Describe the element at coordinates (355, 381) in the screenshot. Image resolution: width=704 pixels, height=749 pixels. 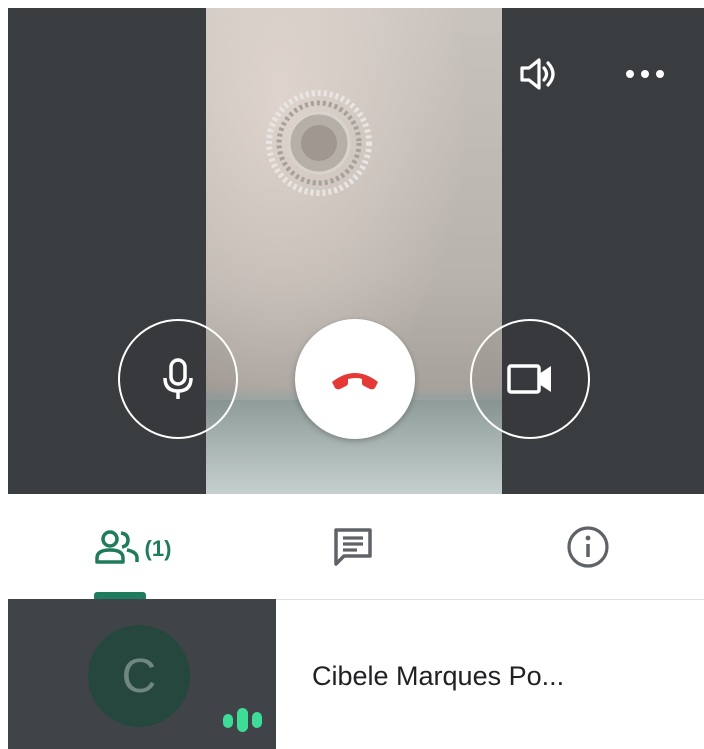
I see `phone-hangup-icon` at that location.